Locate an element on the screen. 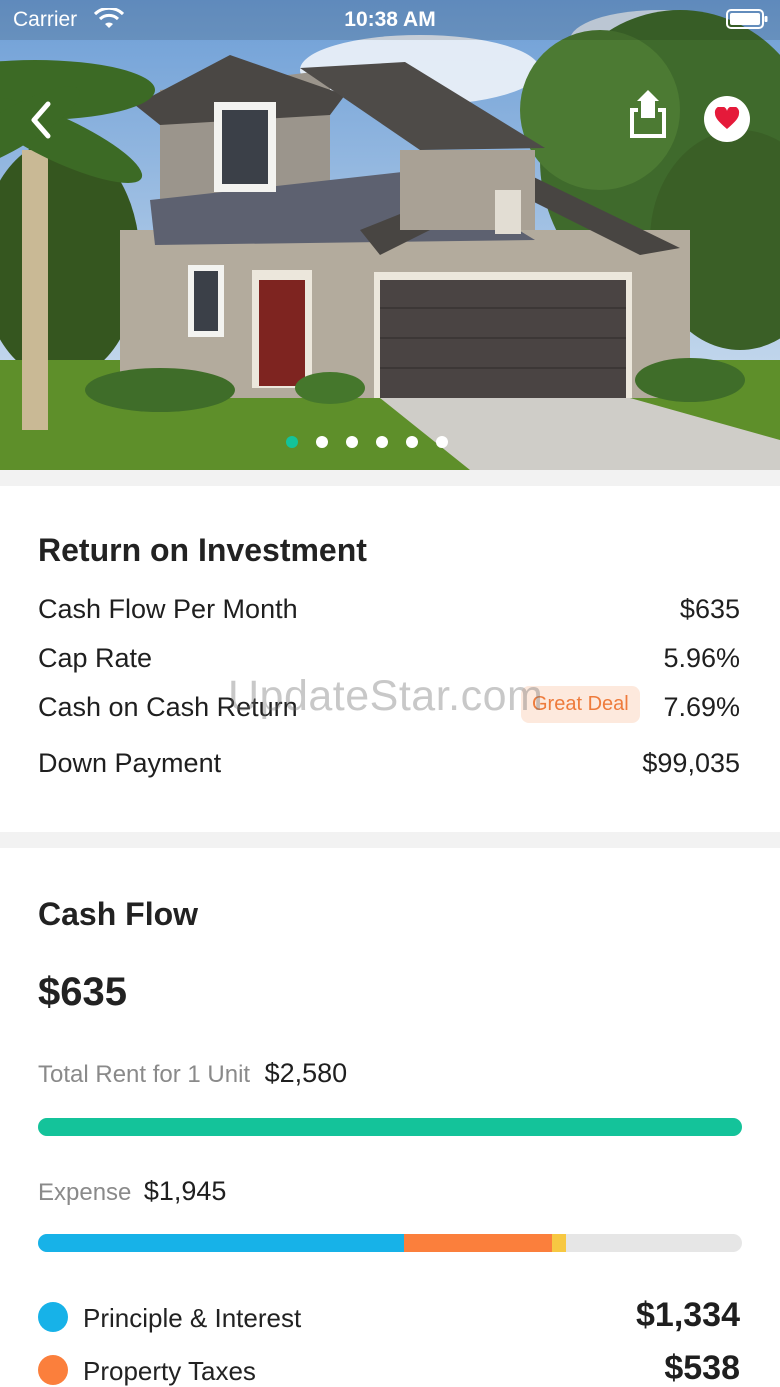  roi-value: 7.69% is located at coordinates (701, 707).